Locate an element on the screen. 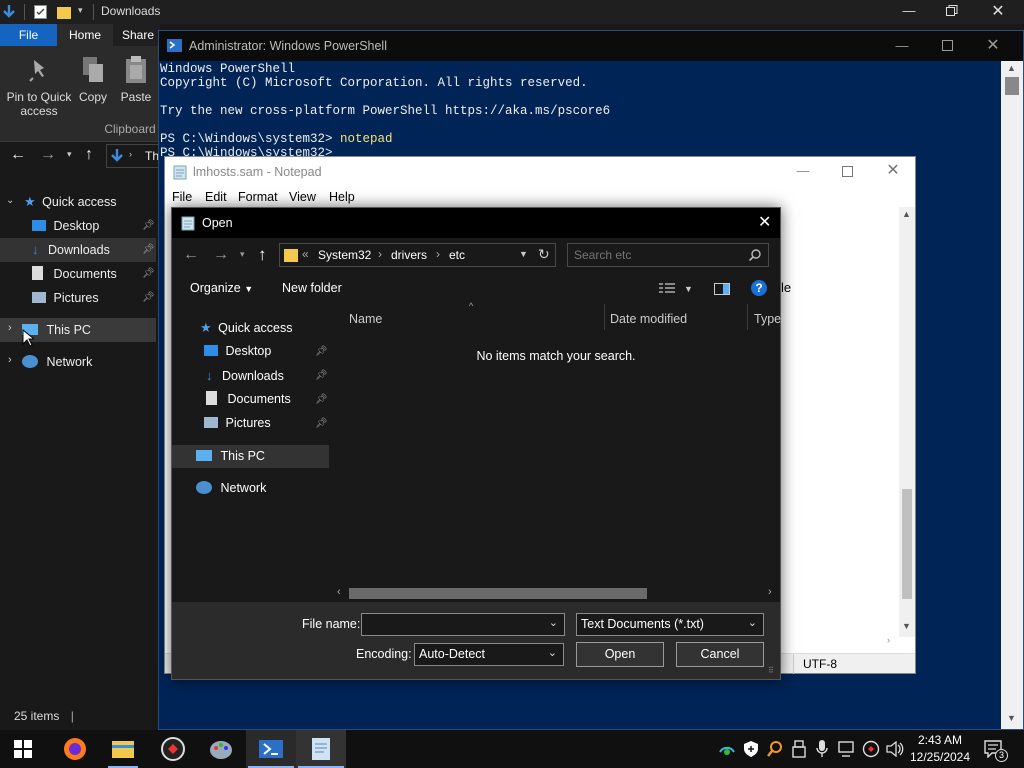 The width and height of the screenshot is (1024, 768). breadcrumb: « System32 › drivers › etc ▼ ↻ is located at coordinates (417, 255).